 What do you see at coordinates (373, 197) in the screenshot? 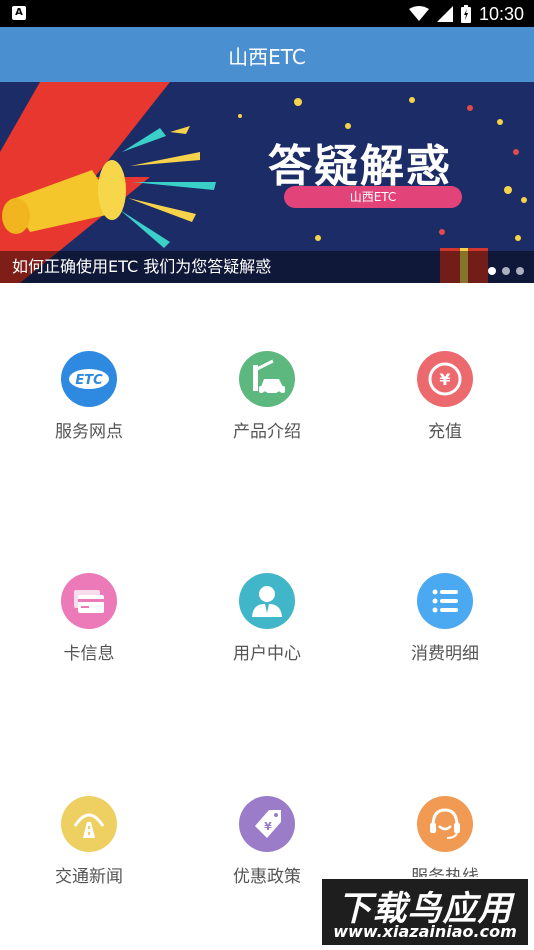
I see `banner-pill: 山西ETC` at bounding box center [373, 197].